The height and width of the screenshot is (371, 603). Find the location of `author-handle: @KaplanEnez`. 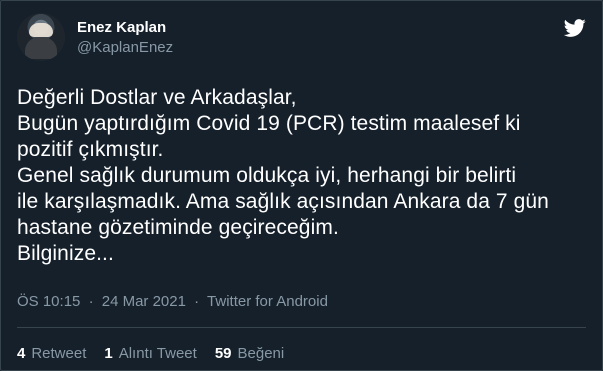

author-handle: @KaplanEnez is located at coordinates (125, 48).